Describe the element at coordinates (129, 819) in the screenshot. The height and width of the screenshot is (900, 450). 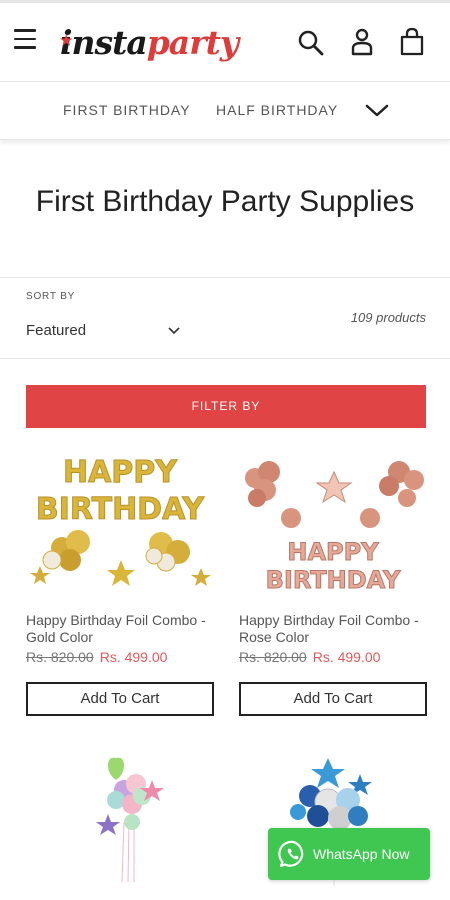
I see `product-image-pastel` at that location.